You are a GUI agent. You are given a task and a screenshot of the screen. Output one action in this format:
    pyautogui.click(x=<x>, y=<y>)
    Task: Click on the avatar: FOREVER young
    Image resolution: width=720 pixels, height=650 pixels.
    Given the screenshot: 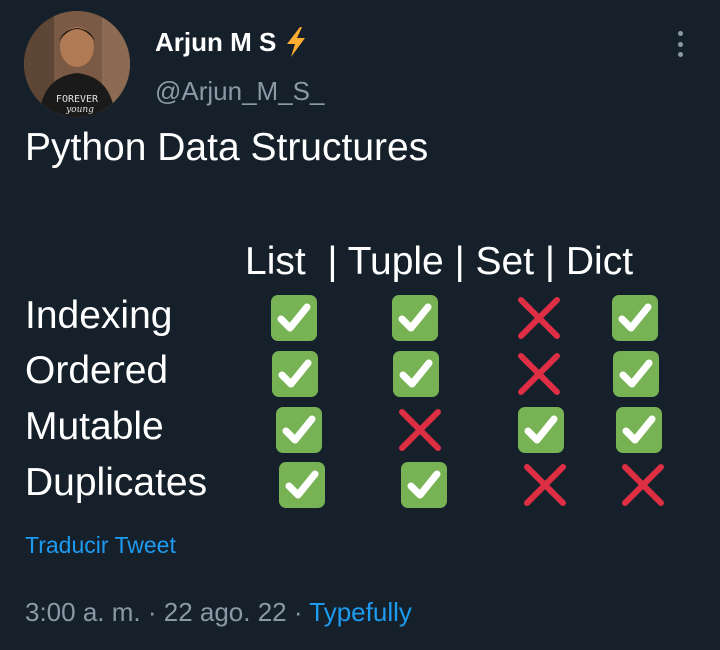 What is the action you would take?
    pyautogui.click(x=77, y=64)
    